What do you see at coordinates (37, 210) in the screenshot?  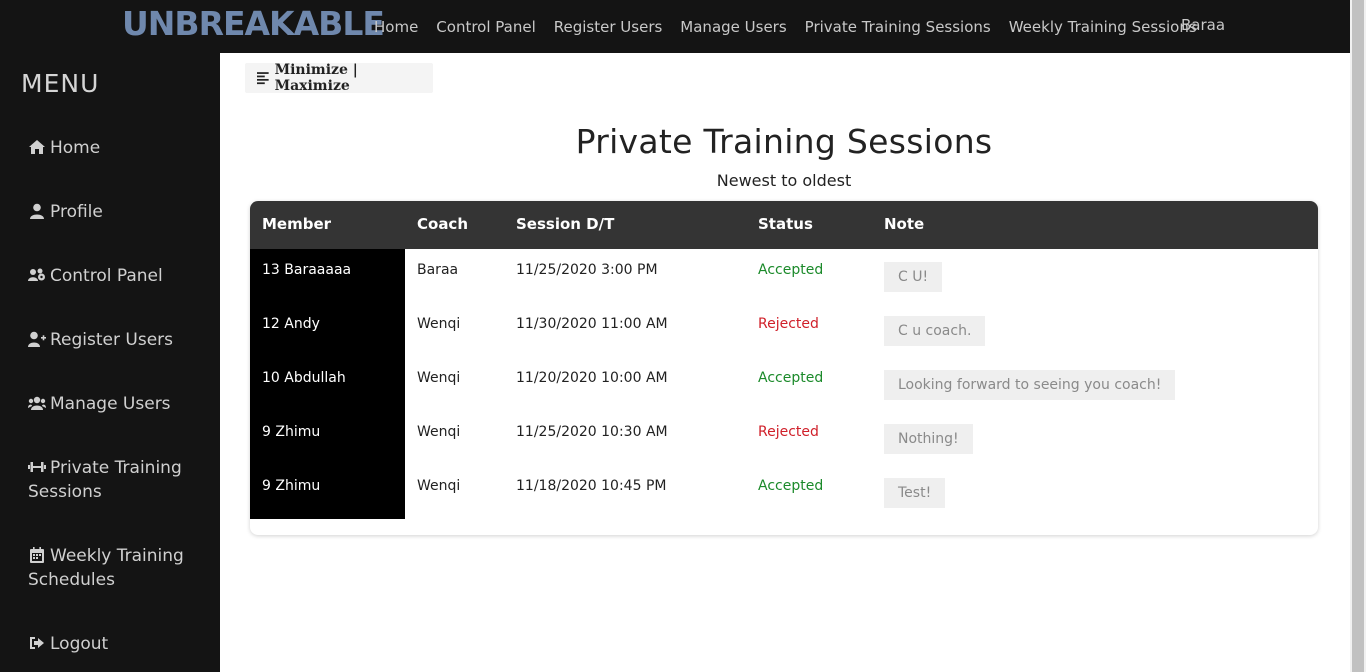 I see `user-icon` at bounding box center [37, 210].